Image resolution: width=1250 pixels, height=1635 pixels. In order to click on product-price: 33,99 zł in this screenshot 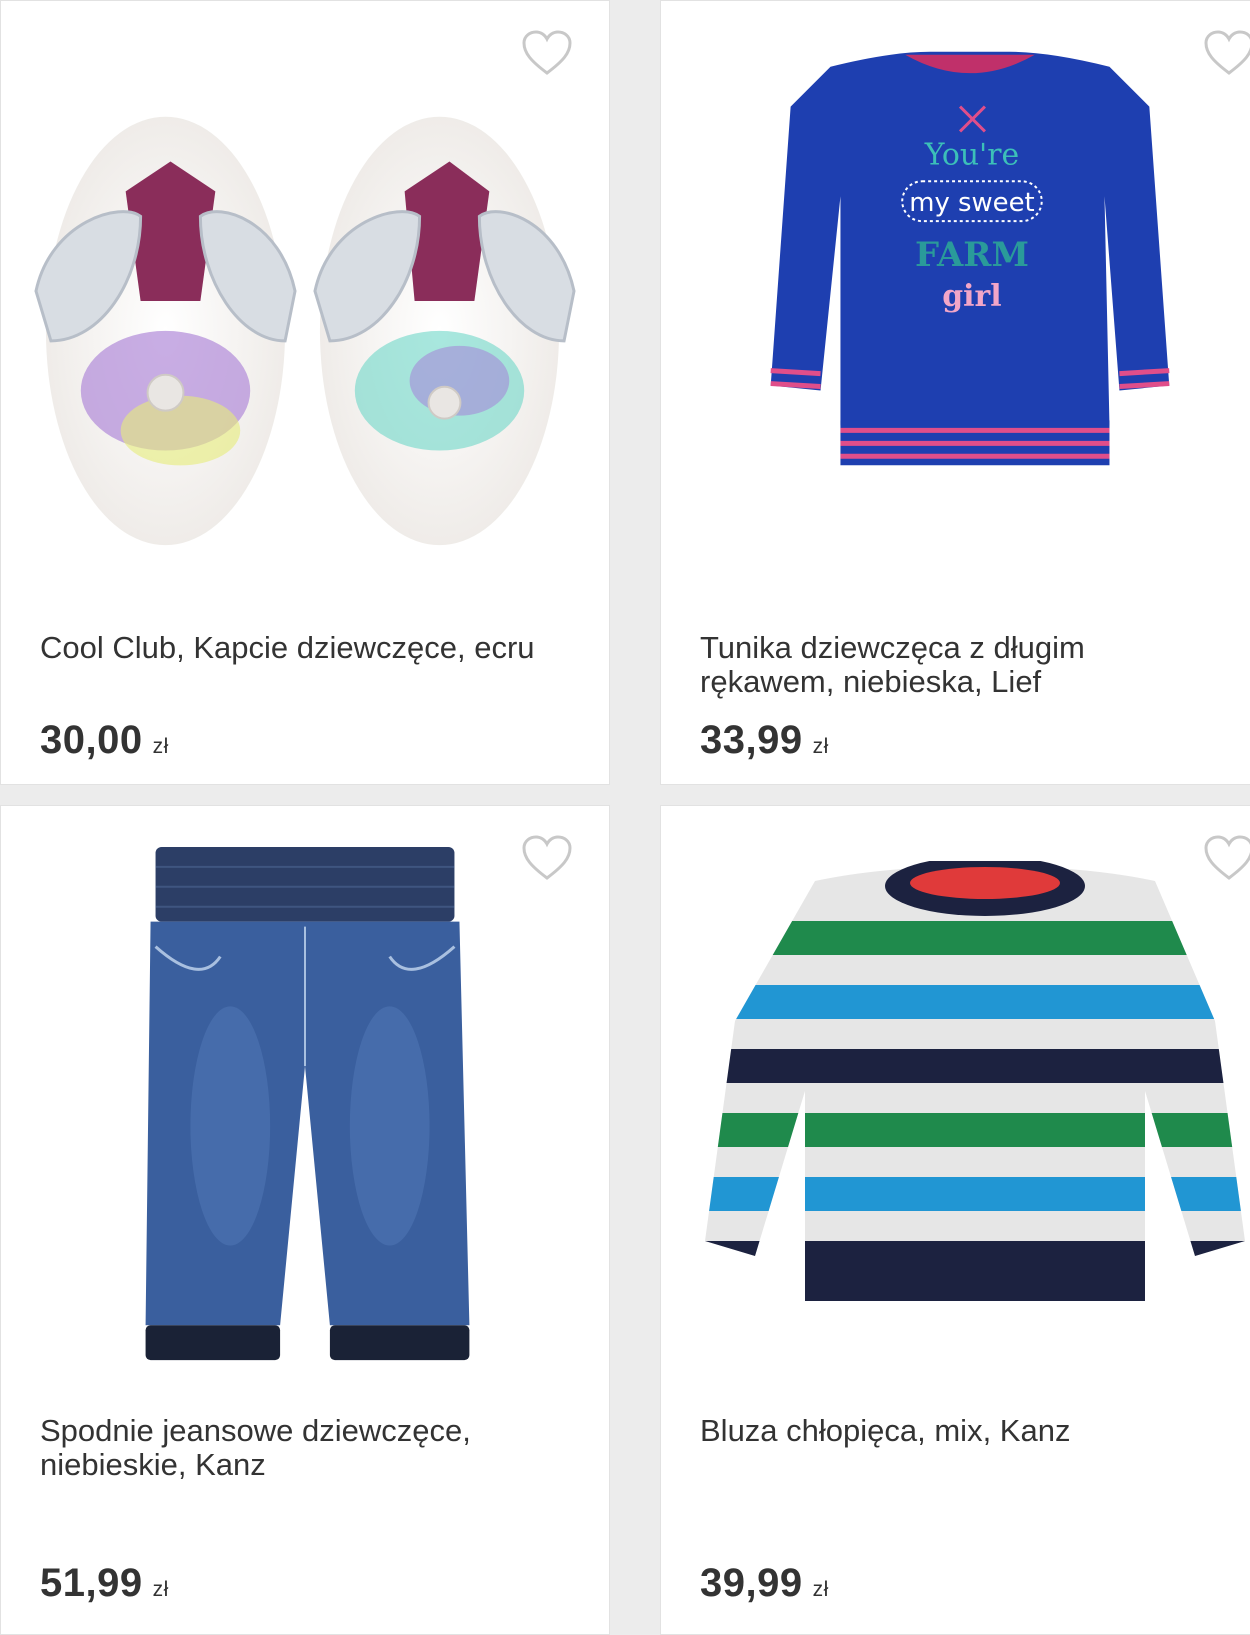, I will do `click(764, 740)`.